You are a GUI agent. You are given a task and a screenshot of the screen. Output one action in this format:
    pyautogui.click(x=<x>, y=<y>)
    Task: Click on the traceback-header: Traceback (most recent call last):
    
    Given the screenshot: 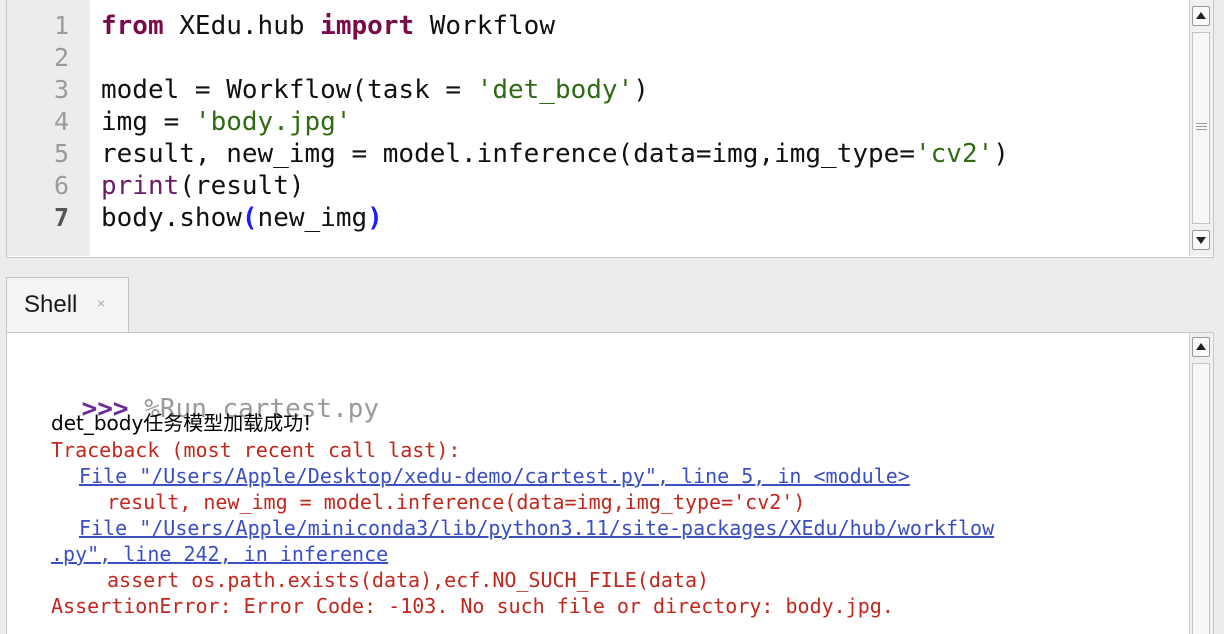 What is the action you would take?
    pyautogui.click(x=256, y=450)
    